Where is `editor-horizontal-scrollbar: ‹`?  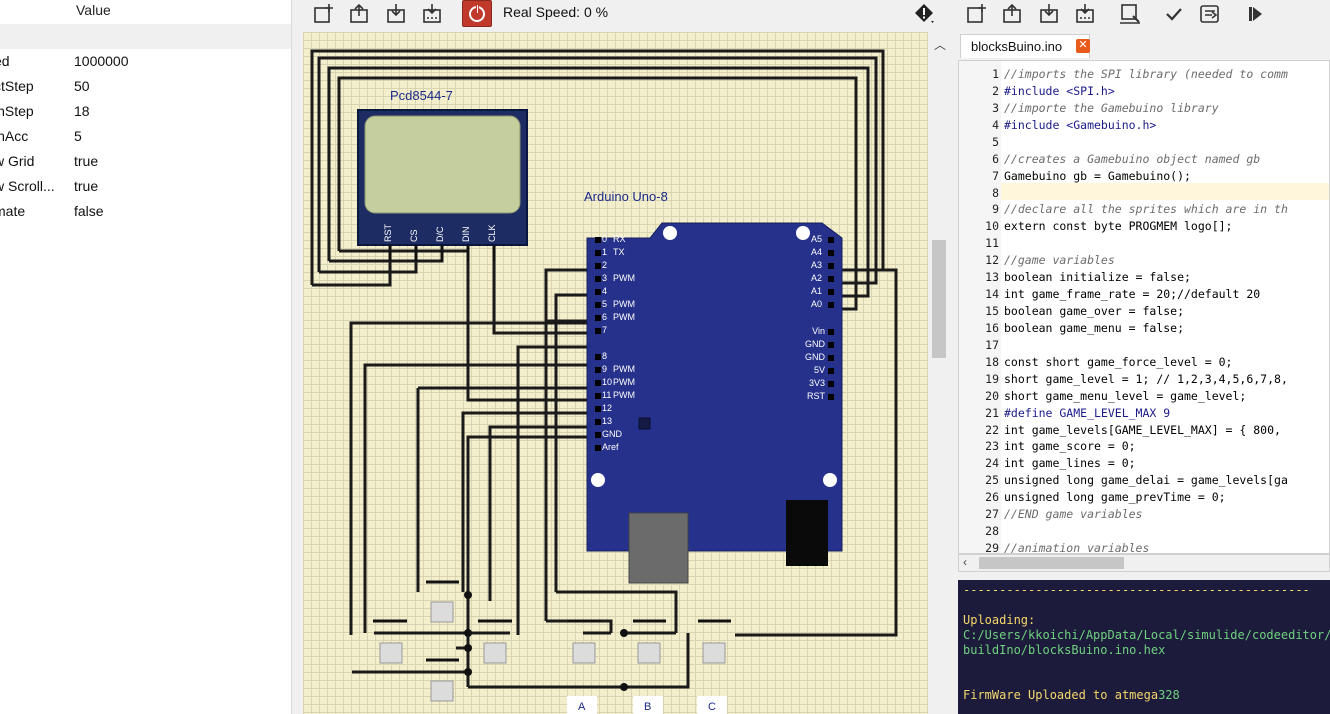 editor-horizontal-scrollbar: ‹ is located at coordinates (1144, 563).